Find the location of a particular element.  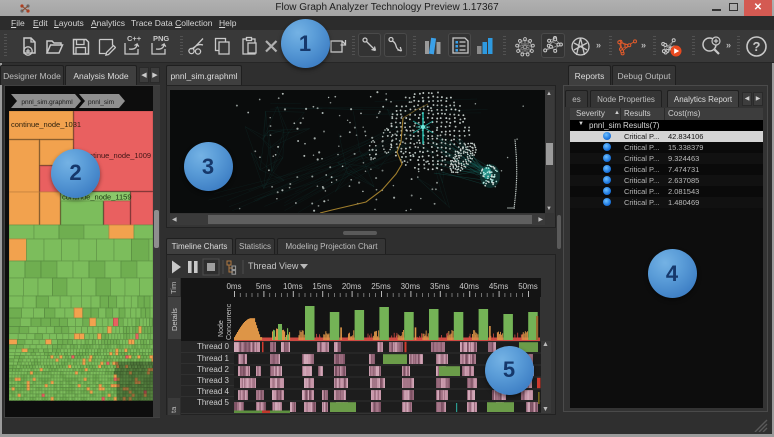

svg-text: 50ms is located at coordinates (528, 286).